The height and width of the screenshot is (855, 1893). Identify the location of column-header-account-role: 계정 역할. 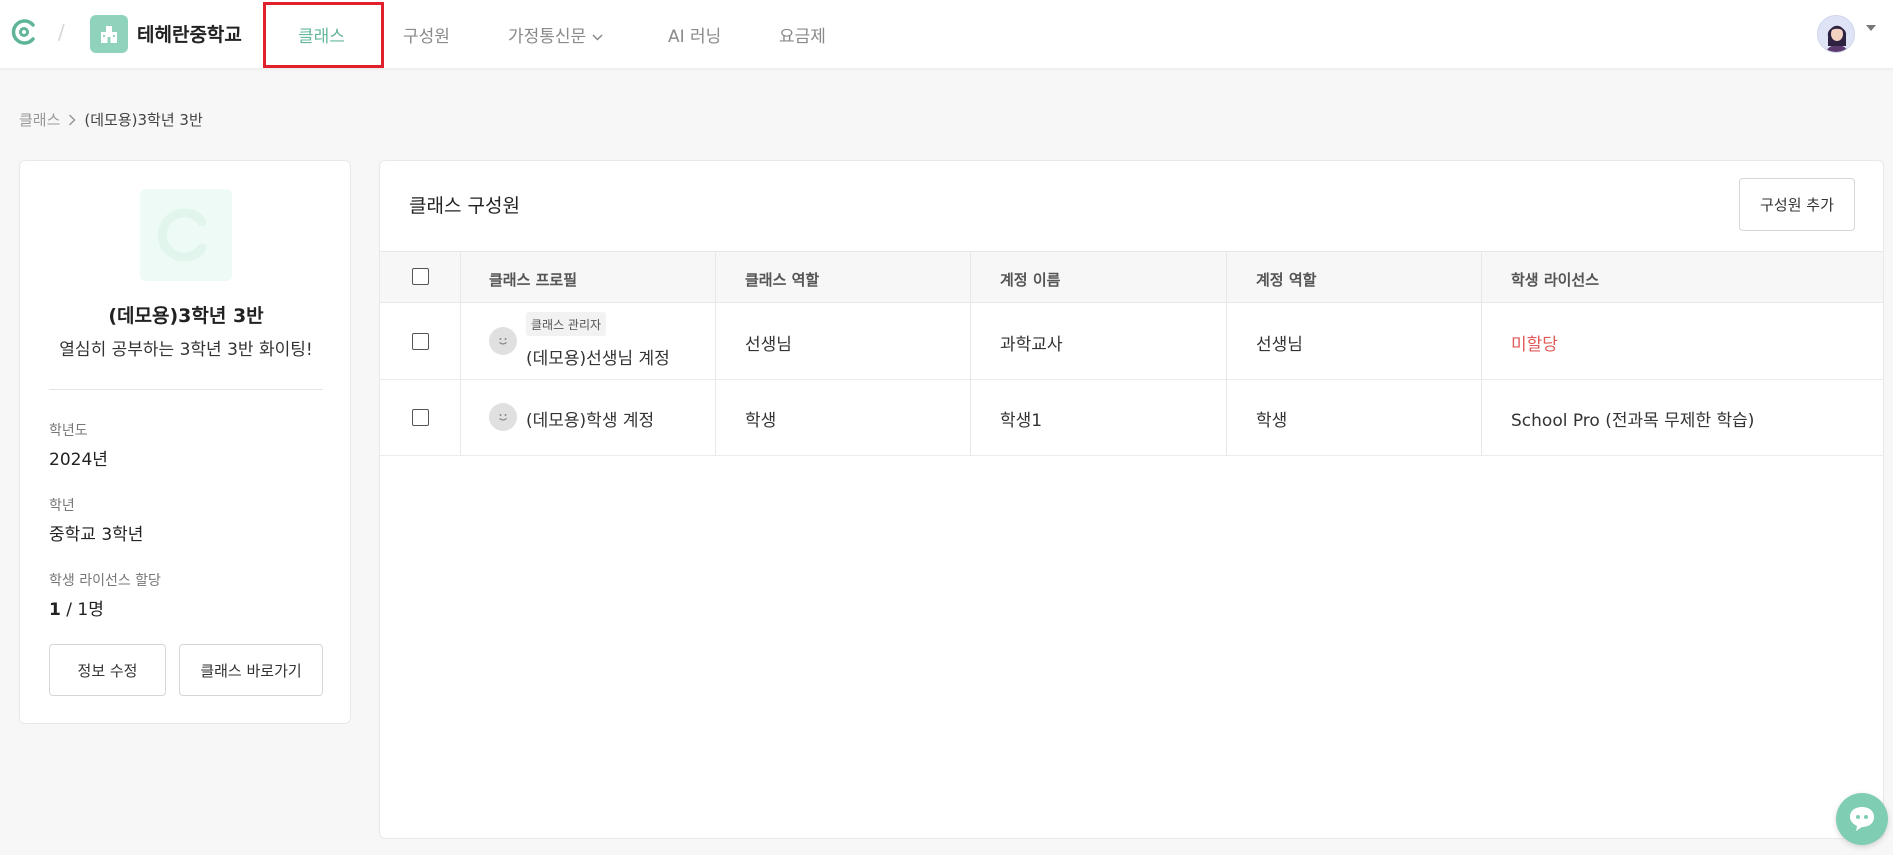
(1286, 280).